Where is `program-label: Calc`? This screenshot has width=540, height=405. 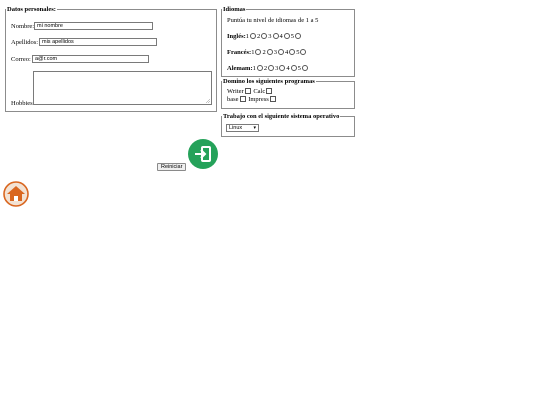 program-label: Calc is located at coordinates (259, 91).